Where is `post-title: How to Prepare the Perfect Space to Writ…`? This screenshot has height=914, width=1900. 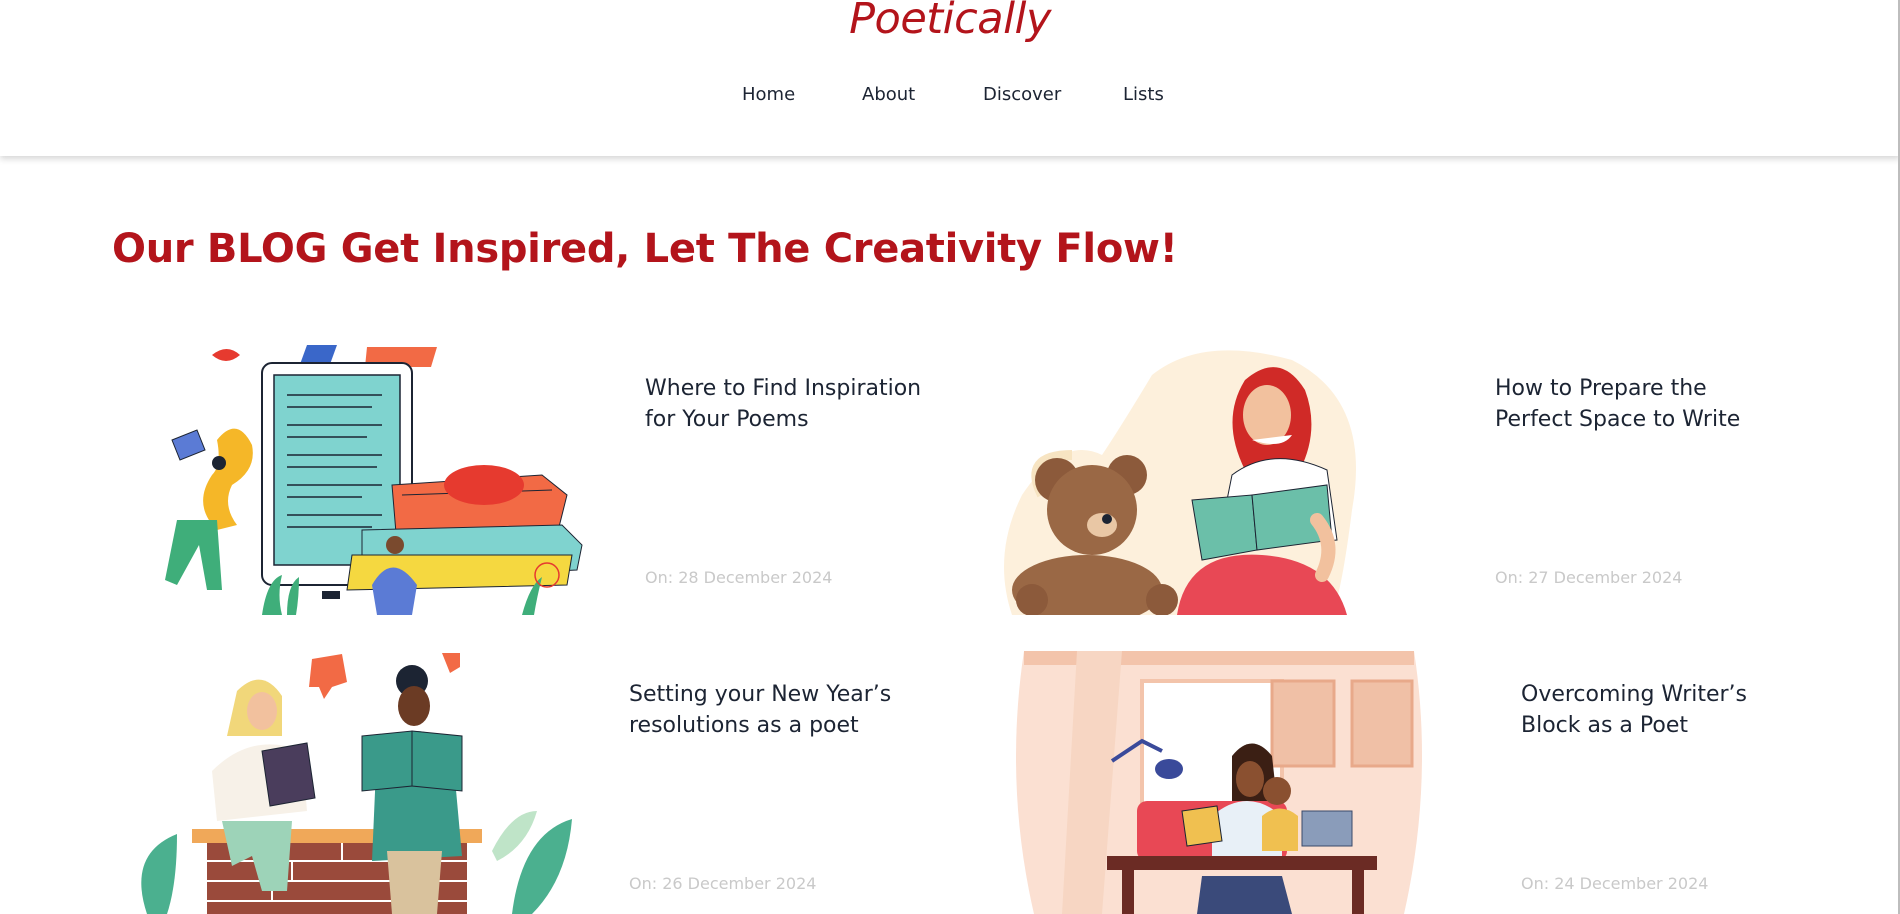
post-title: How to Prepare the Perfect Space to Writ… is located at coordinates (1635, 404).